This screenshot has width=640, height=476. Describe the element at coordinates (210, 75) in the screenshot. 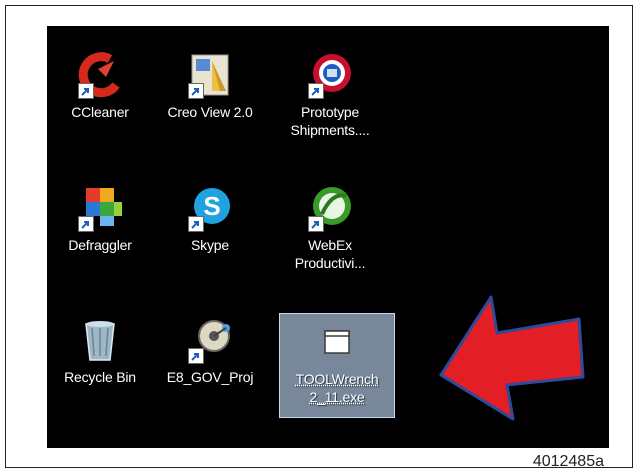

I see `creo-view-icon` at that location.